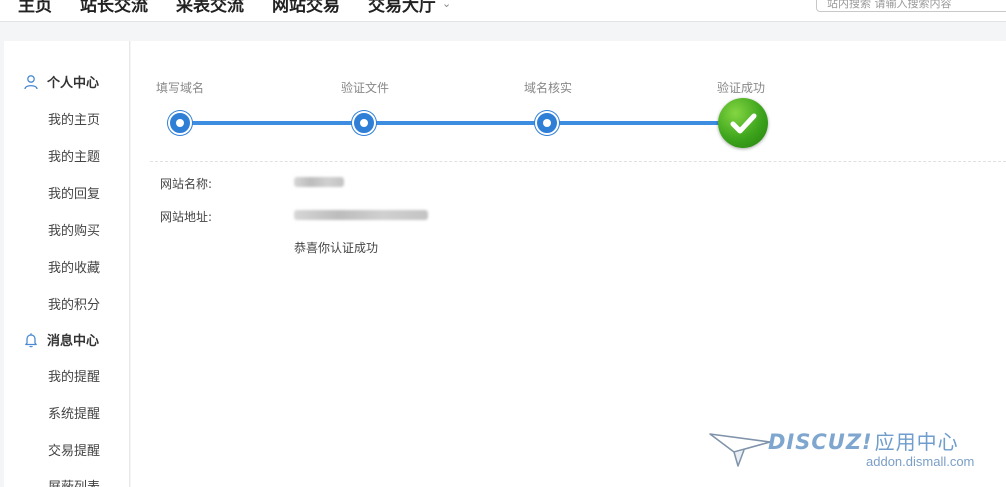  I want to click on sidebar-item-my-replies: 我的回复, so click(74, 192).